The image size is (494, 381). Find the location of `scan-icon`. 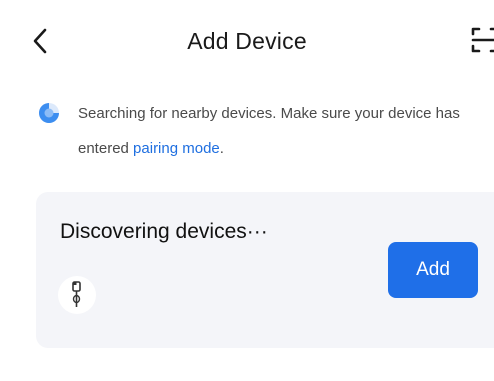

scan-icon is located at coordinates (482, 40).